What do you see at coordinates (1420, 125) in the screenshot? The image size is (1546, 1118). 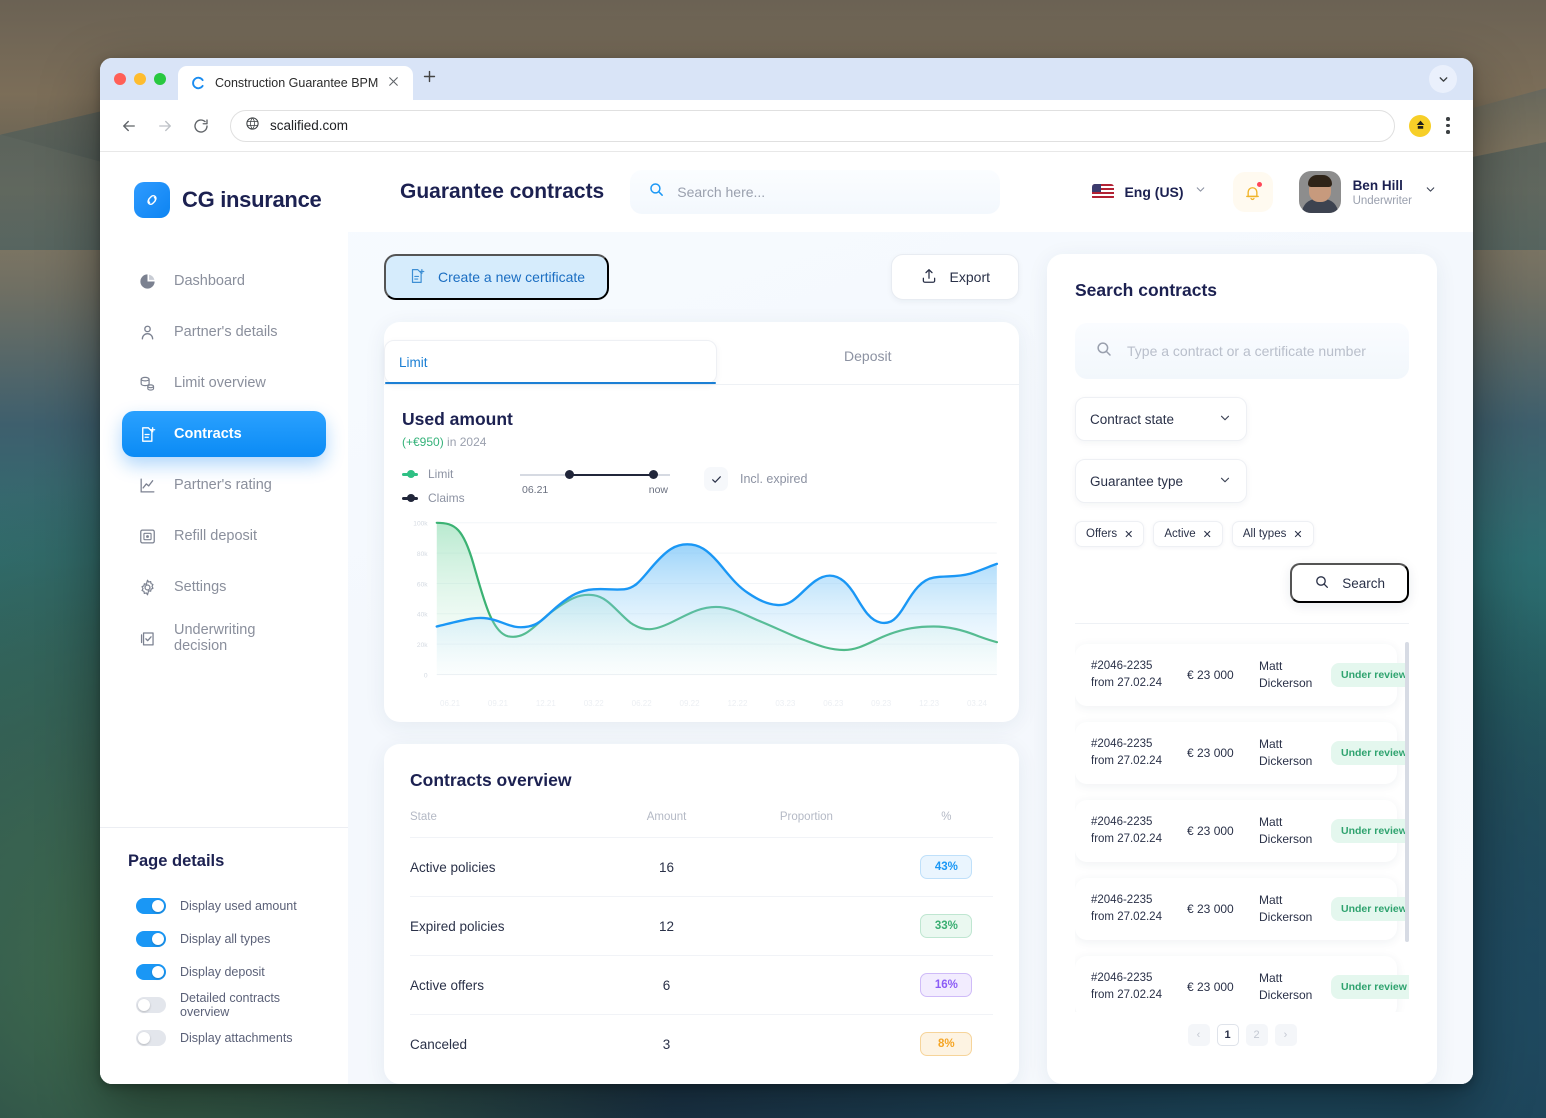 I see `extension-icon` at bounding box center [1420, 125].